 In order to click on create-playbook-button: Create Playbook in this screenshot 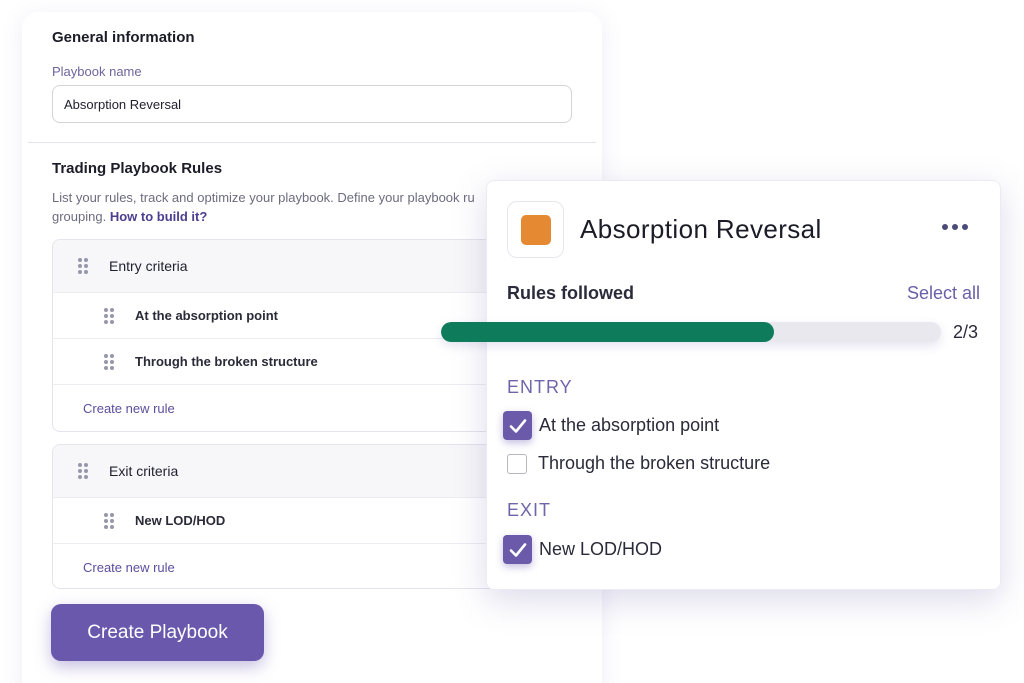, I will do `click(157, 632)`.